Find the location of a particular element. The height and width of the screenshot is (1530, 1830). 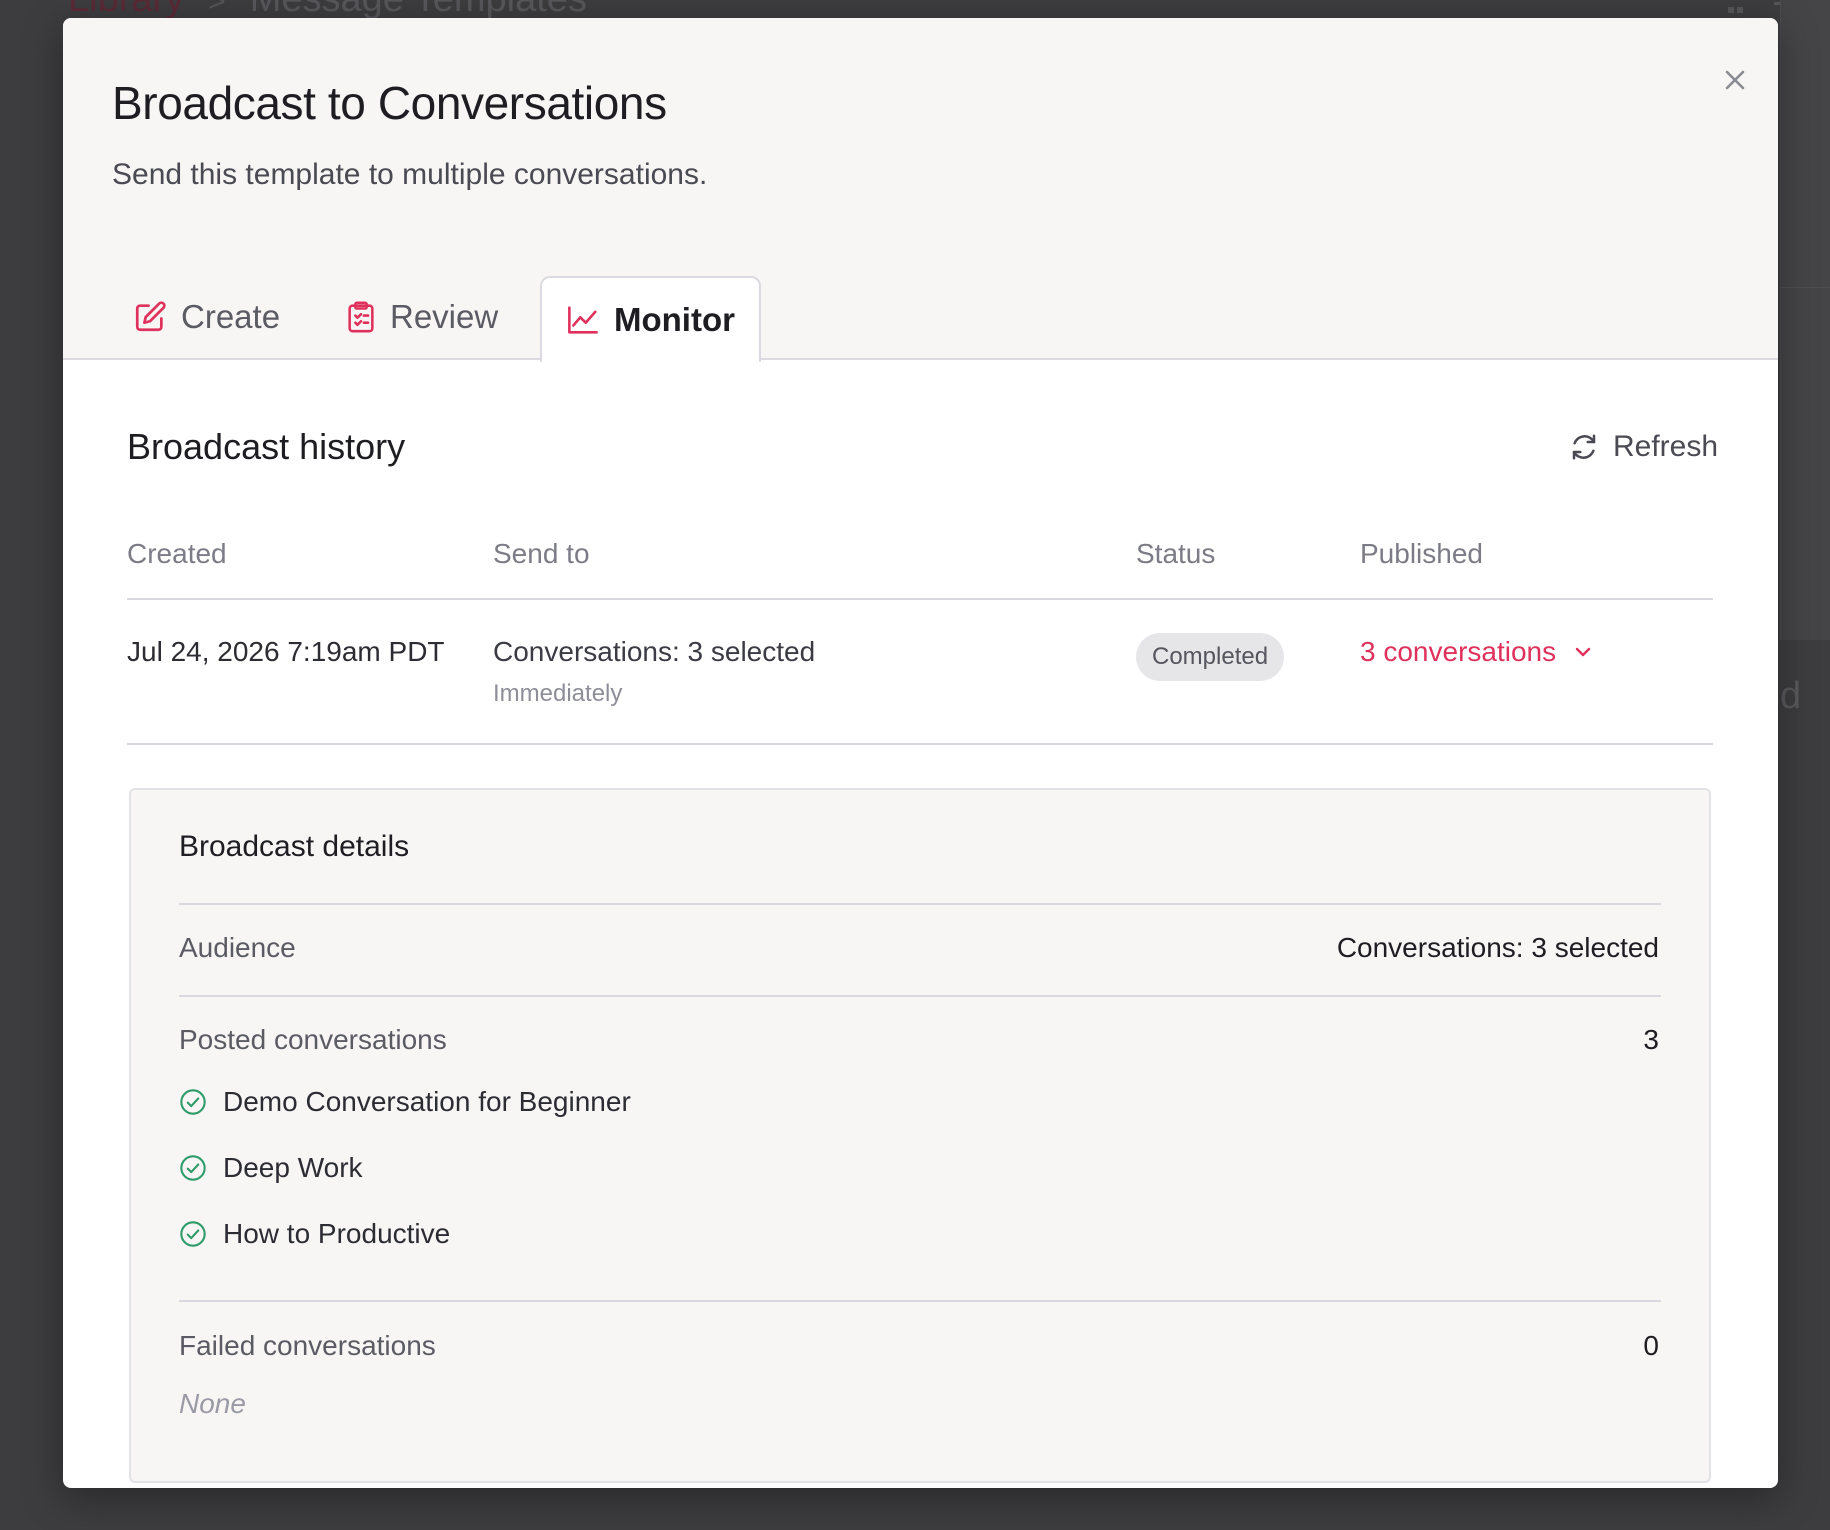

posted-conversation-item: Demo Conversation for Beginner is located at coordinates (405, 1102).